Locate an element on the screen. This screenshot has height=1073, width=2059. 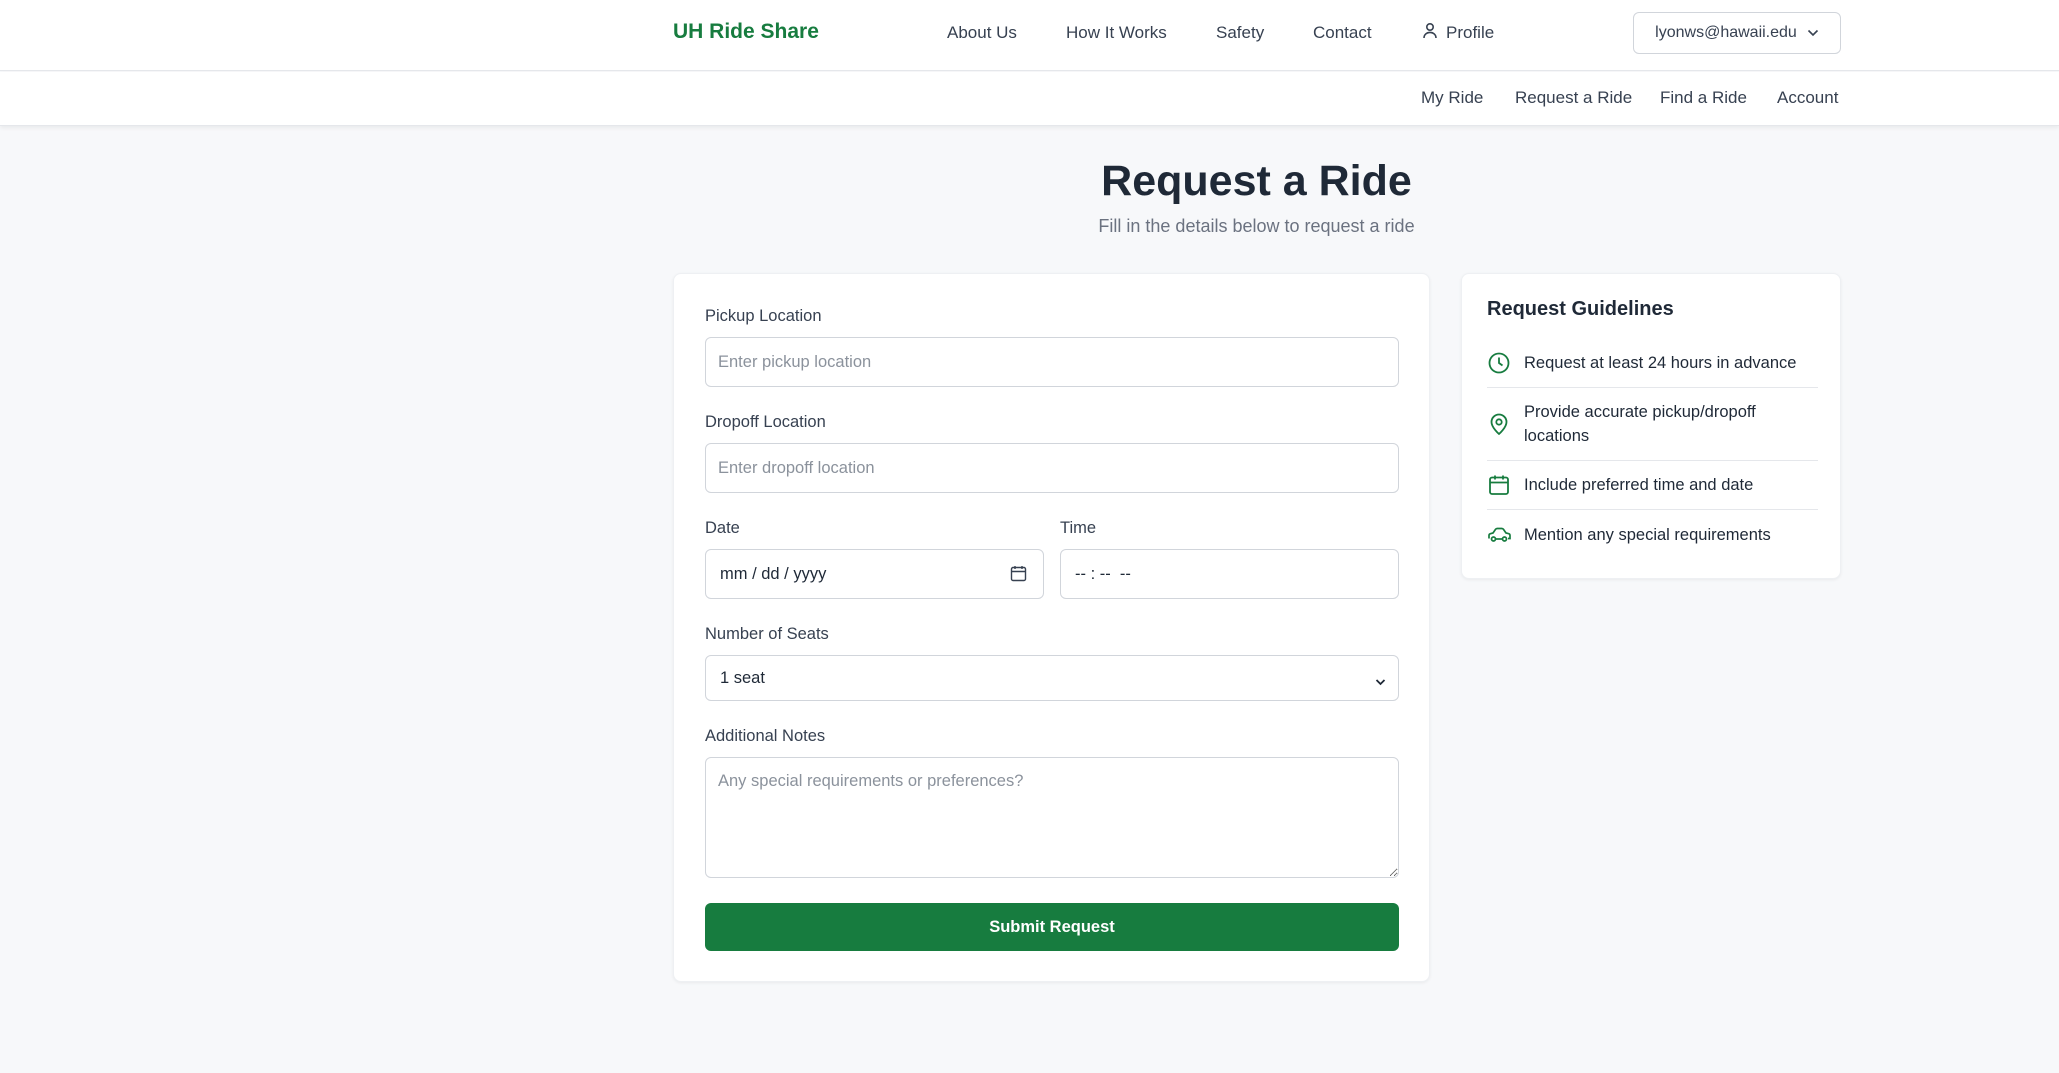
subnav-my-ride: My Ride is located at coordinates (1452, 98).